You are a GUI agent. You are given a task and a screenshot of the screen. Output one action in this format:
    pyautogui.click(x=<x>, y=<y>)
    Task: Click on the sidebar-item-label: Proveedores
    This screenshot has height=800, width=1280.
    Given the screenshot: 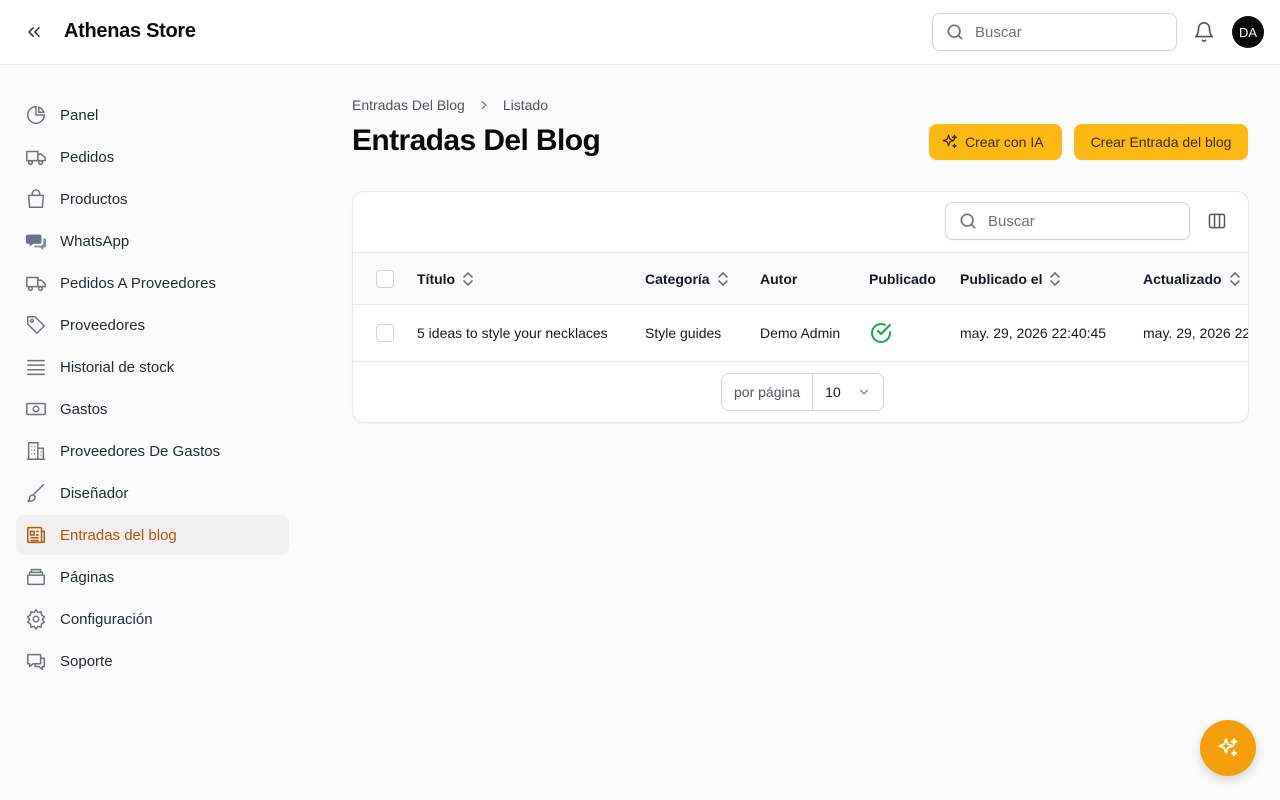 What is the action you would take?
    pyautogui.click(x=103, y=325)
    